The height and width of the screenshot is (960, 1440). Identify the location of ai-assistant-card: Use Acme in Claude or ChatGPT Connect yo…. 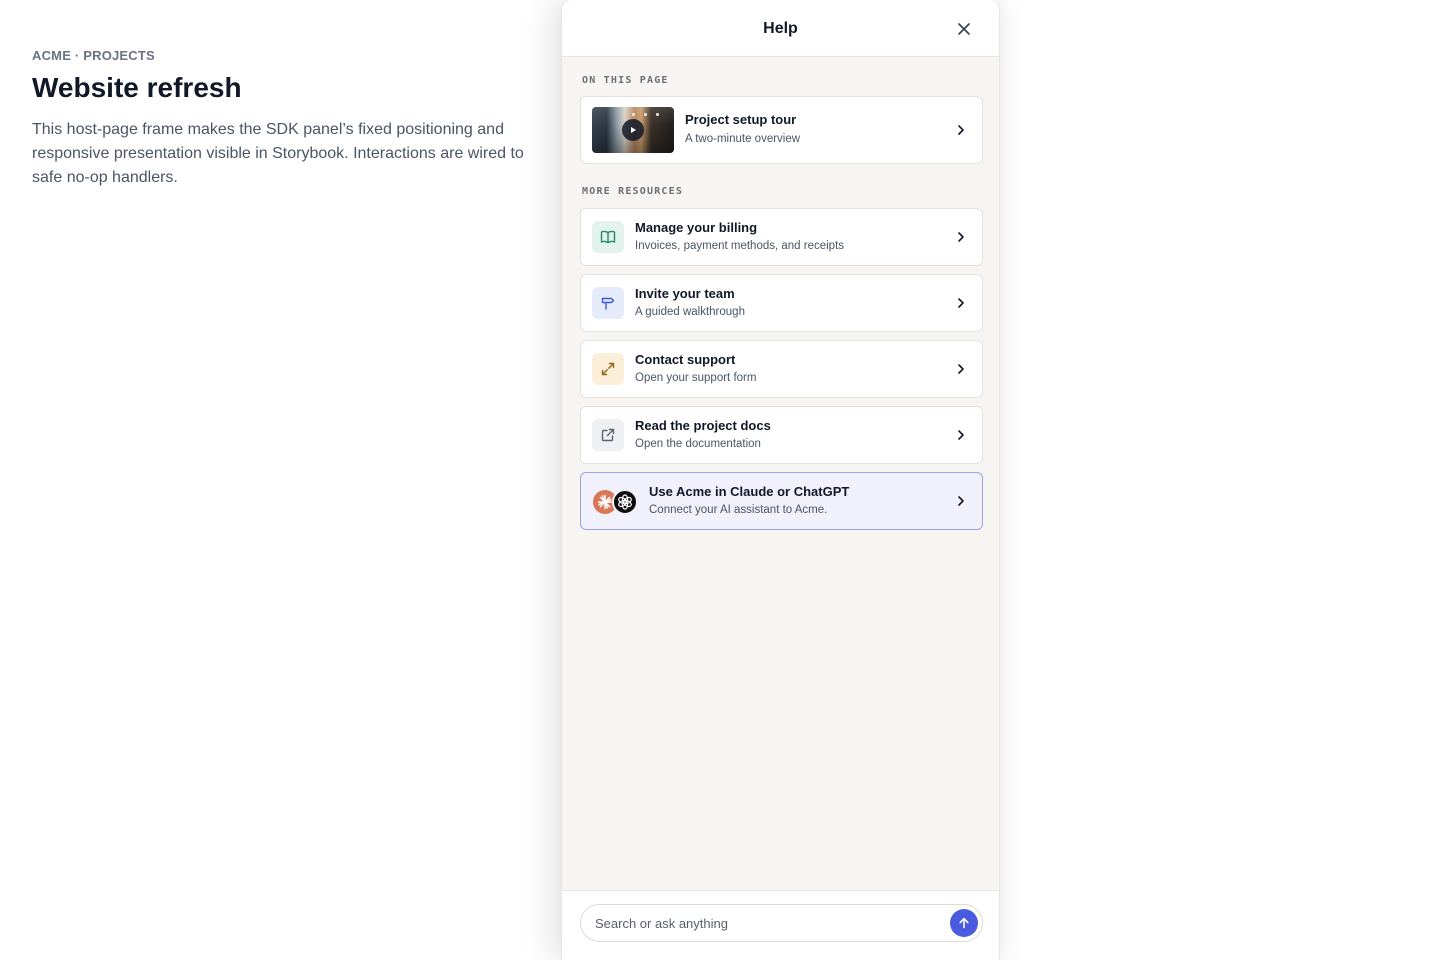
(781, 501).